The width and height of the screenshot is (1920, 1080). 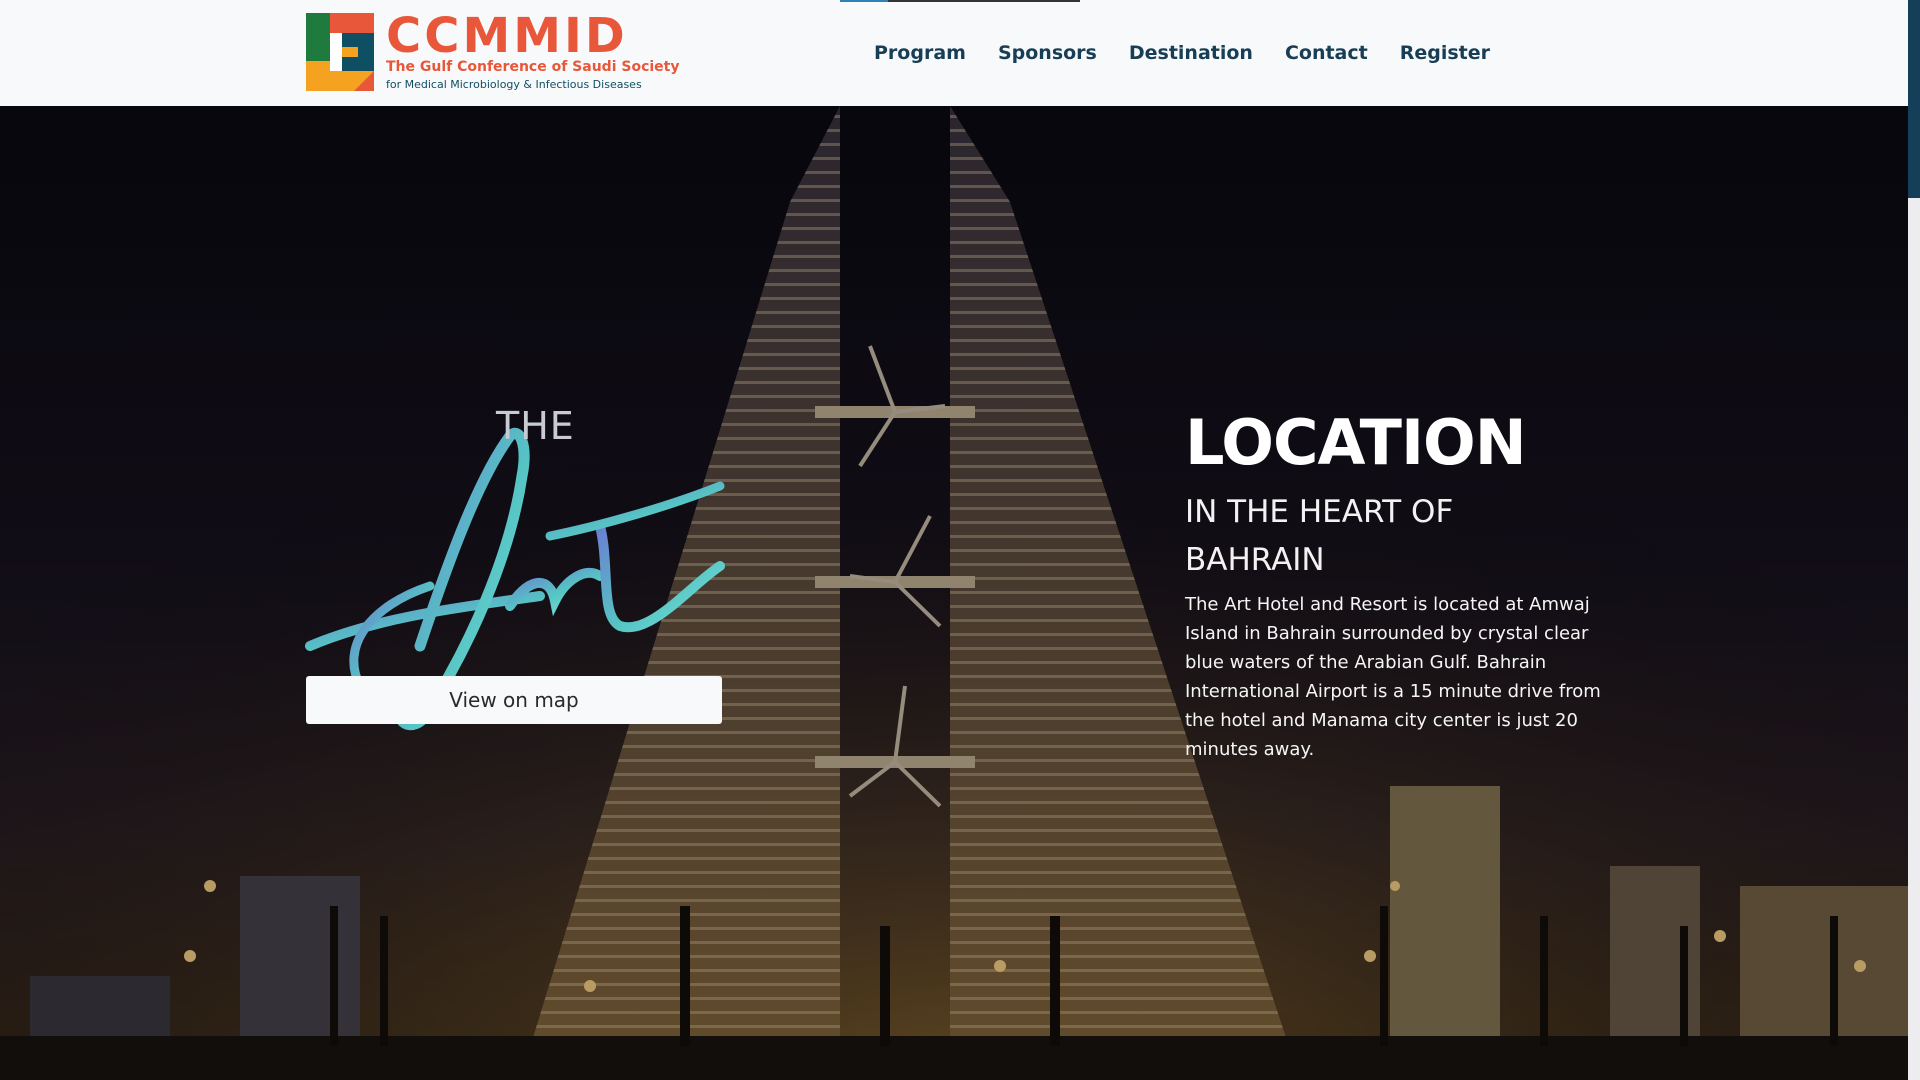 What do you see at coordinates (514, 700) in the screenshot?
I see `view-on-map-button: View on map` at bounding box center [514, 700].